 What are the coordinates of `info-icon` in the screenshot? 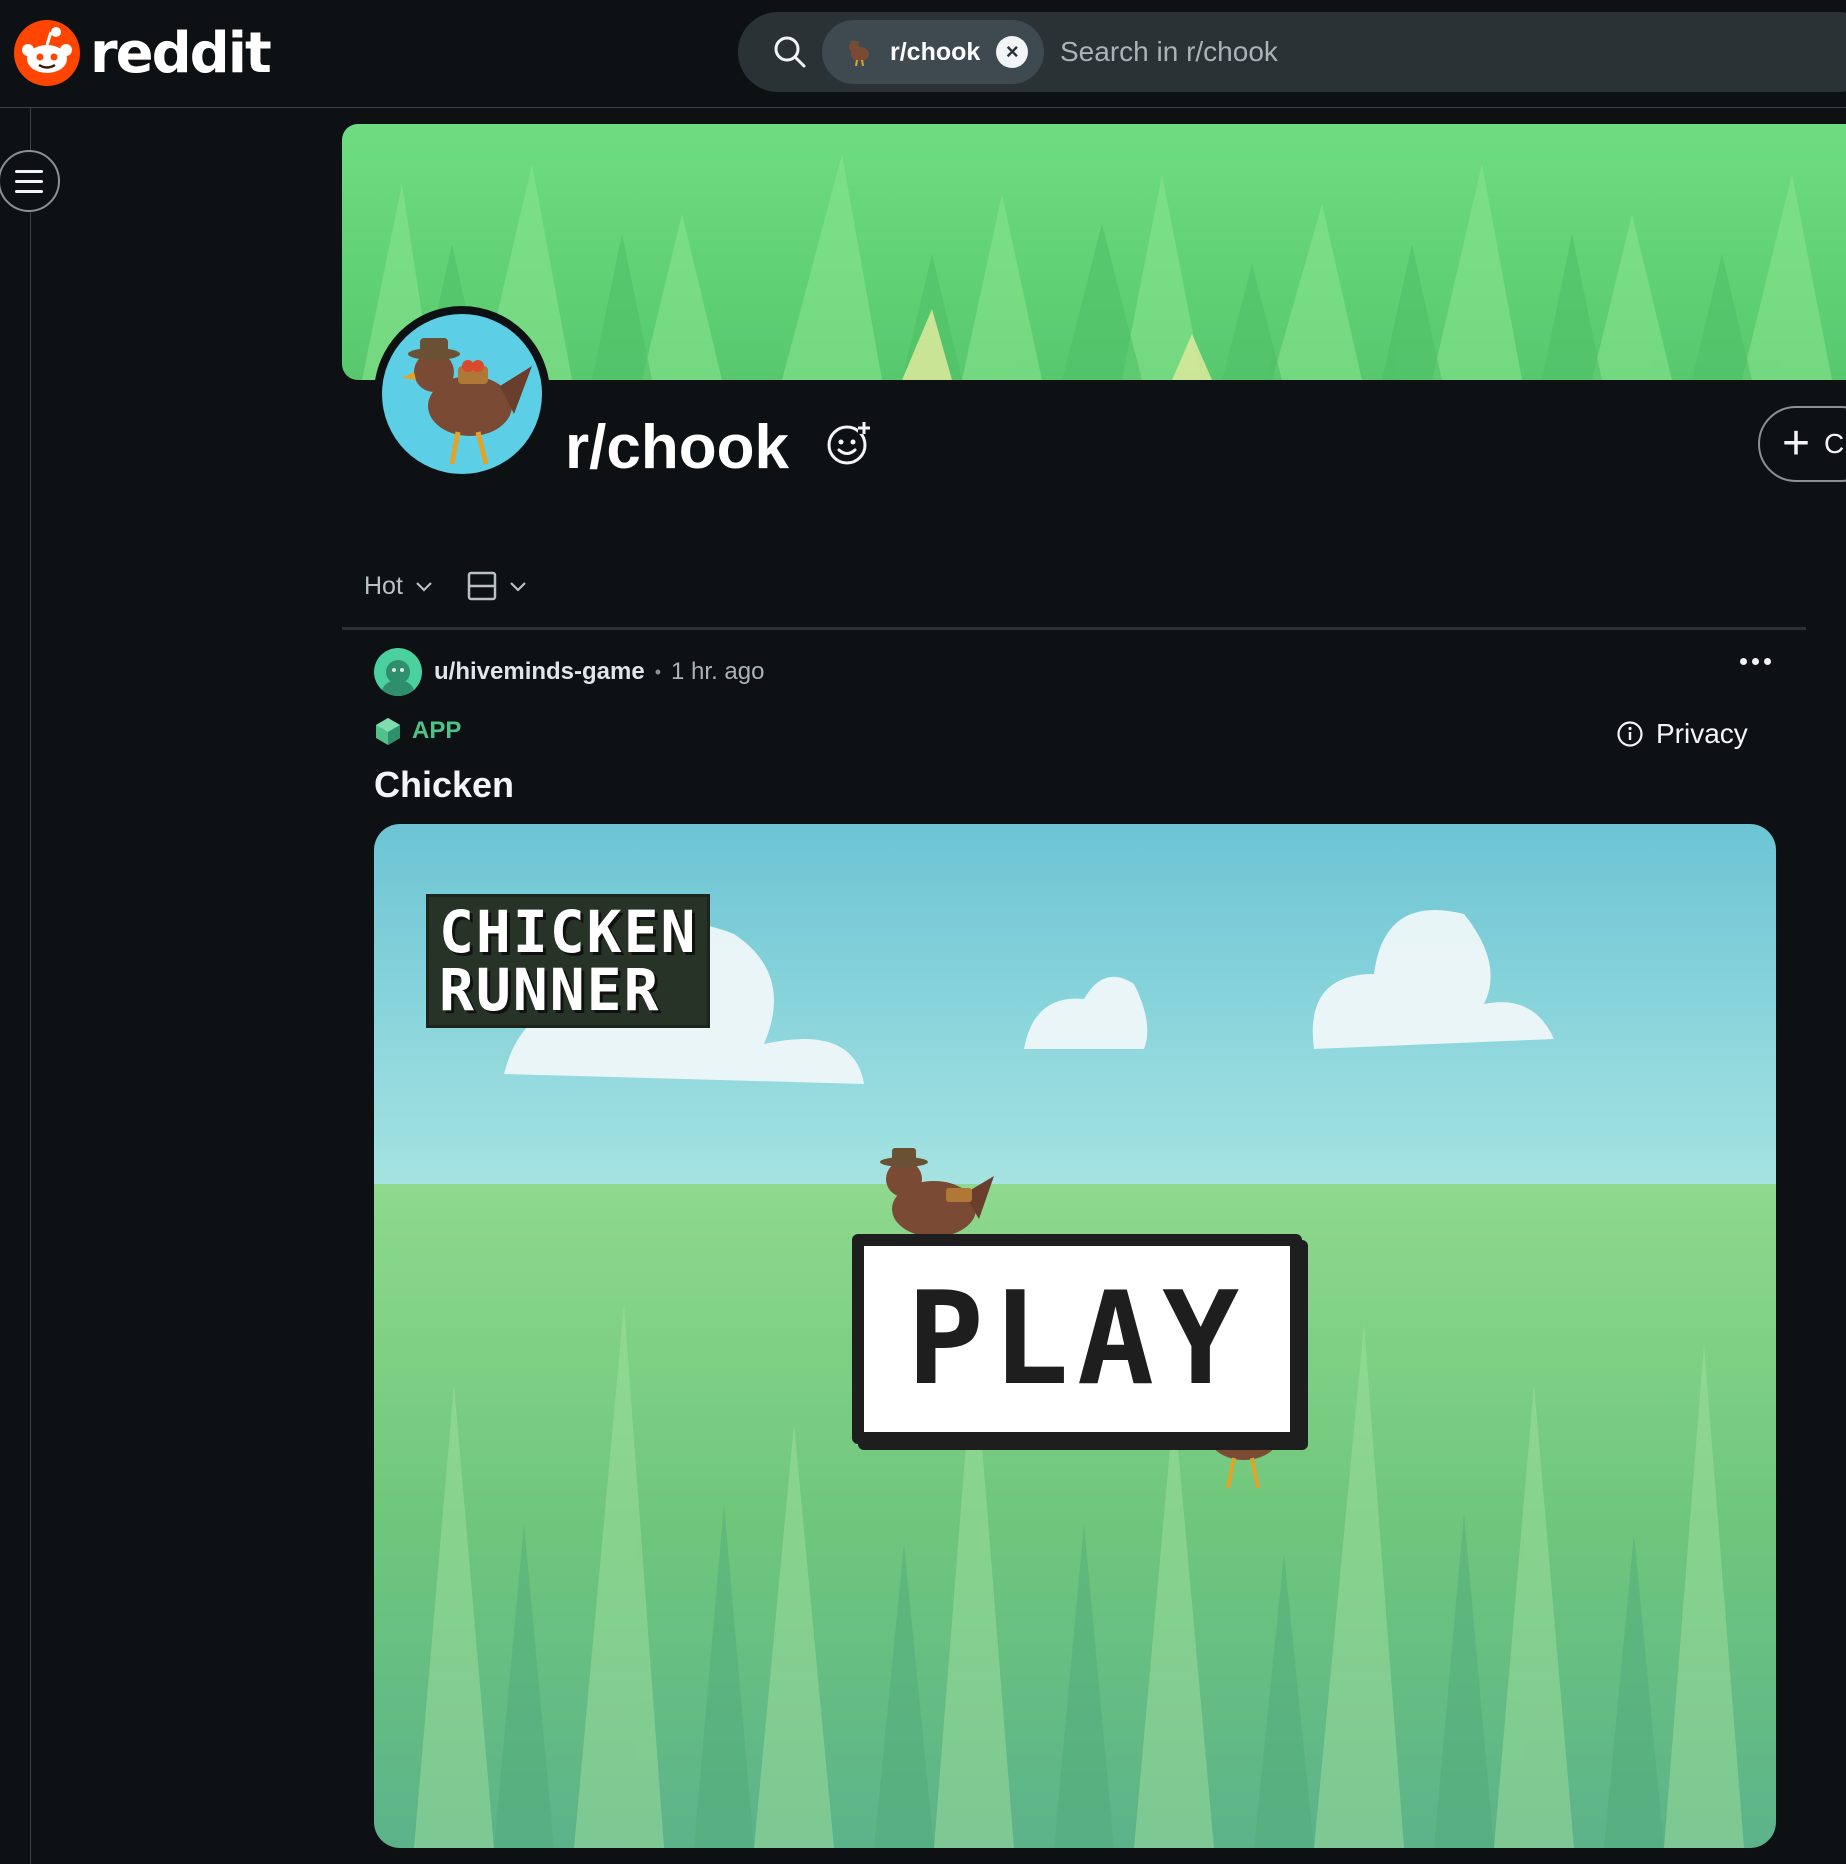 It's located at (1630, 734).